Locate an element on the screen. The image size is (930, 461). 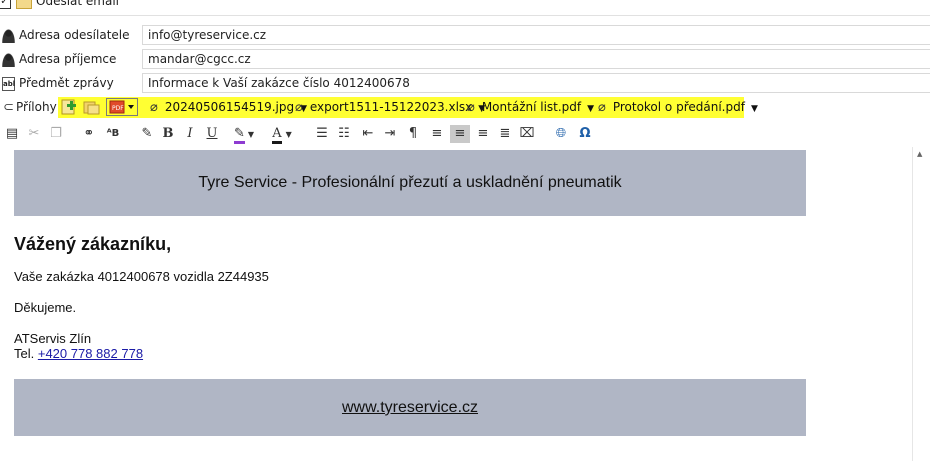
vertical-scrollbar: ▲ is located at coordinates (921, 304).